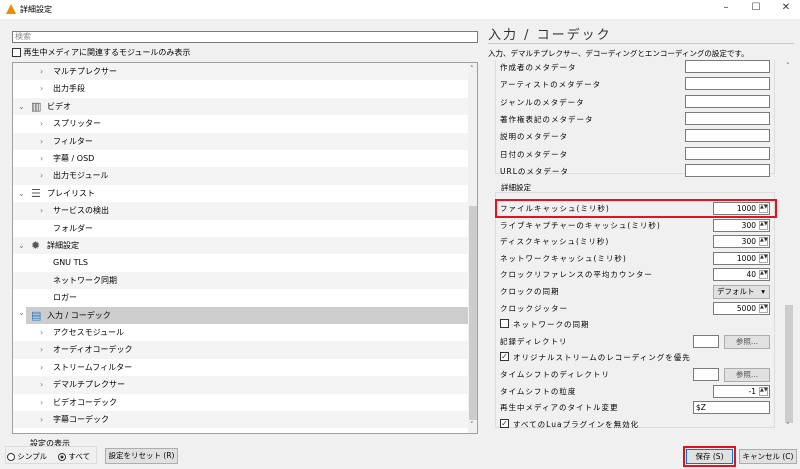 The width and height of the screenshot is (800, 469). I want to click on metadata-label: 作成者のメタデータ, so click(538, 67).